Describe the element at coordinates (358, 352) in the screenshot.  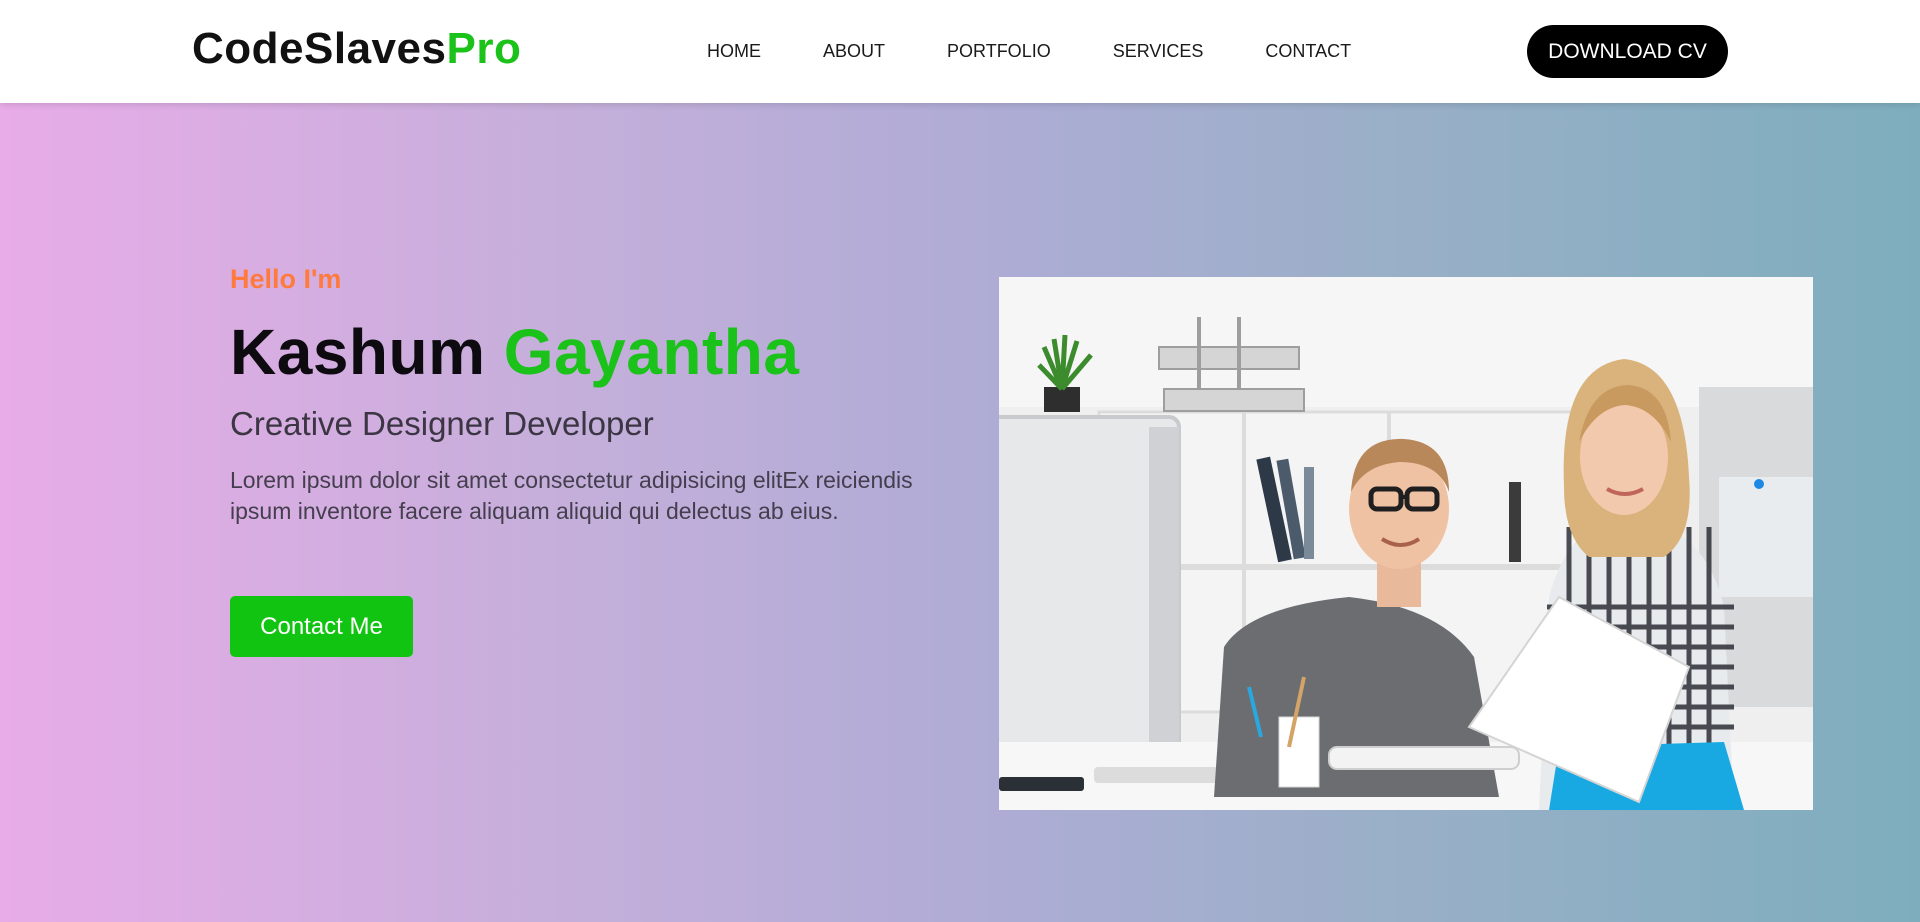
I see `hero-first-name: Kashum` at that location.